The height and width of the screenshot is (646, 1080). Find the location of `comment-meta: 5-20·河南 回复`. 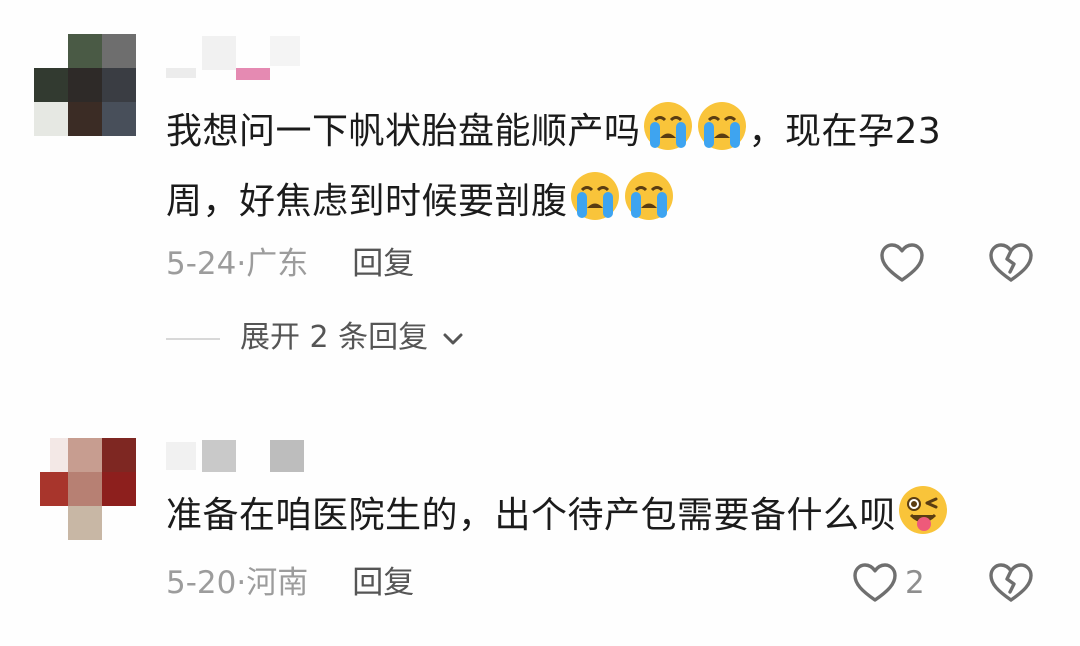

comment-meta: 5-20·河南 回复 is located at coordinates (290, 583).